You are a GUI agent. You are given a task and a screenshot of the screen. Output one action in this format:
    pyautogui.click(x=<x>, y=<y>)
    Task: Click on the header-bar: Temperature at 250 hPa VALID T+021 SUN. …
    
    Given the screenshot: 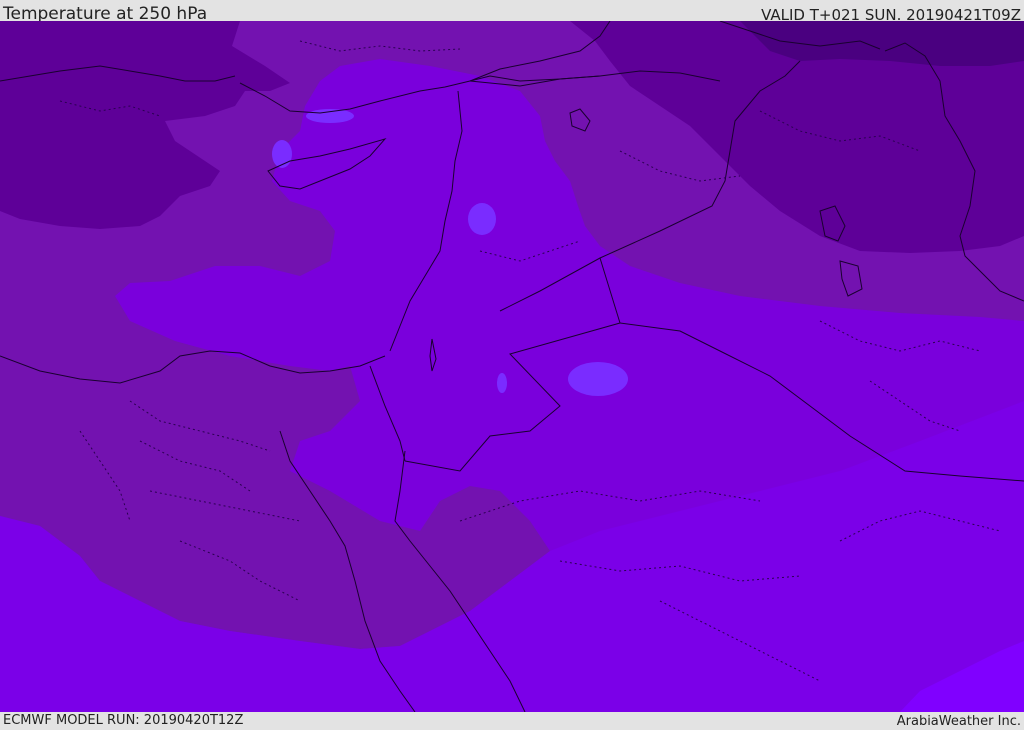 What is the action you would take?
    pyautogui.click(x=512, y=12)
    